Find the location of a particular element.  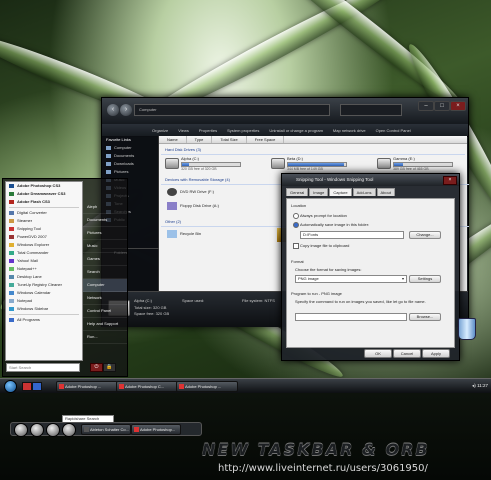

dialog-close-button: × is located at coordinates (450, 180).